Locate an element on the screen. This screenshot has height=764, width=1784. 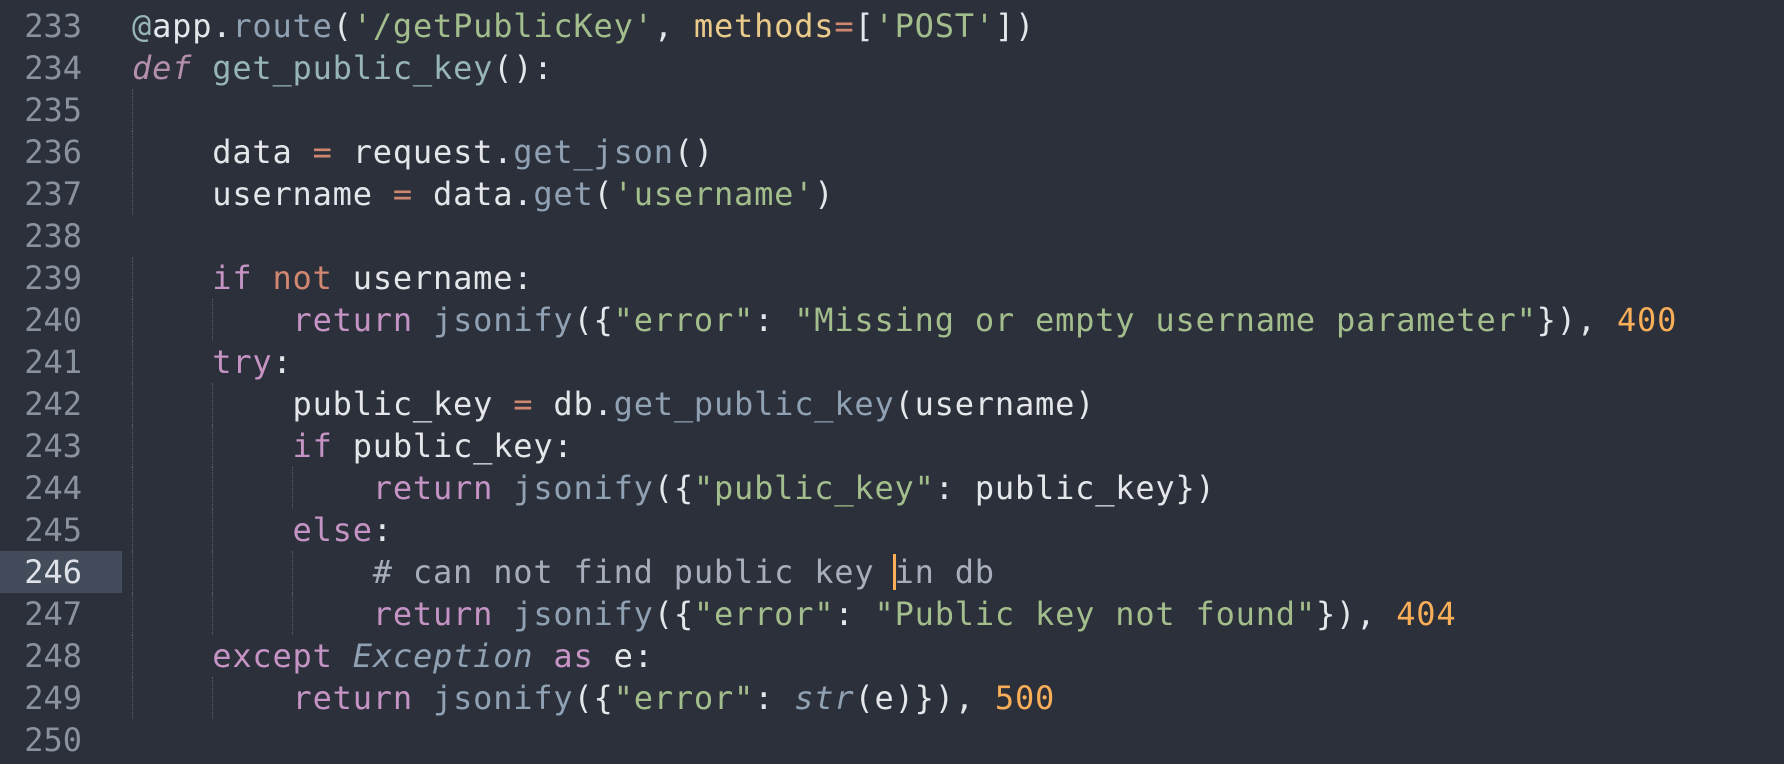
code-line: 245 else: is located at coordinates (892, 530).